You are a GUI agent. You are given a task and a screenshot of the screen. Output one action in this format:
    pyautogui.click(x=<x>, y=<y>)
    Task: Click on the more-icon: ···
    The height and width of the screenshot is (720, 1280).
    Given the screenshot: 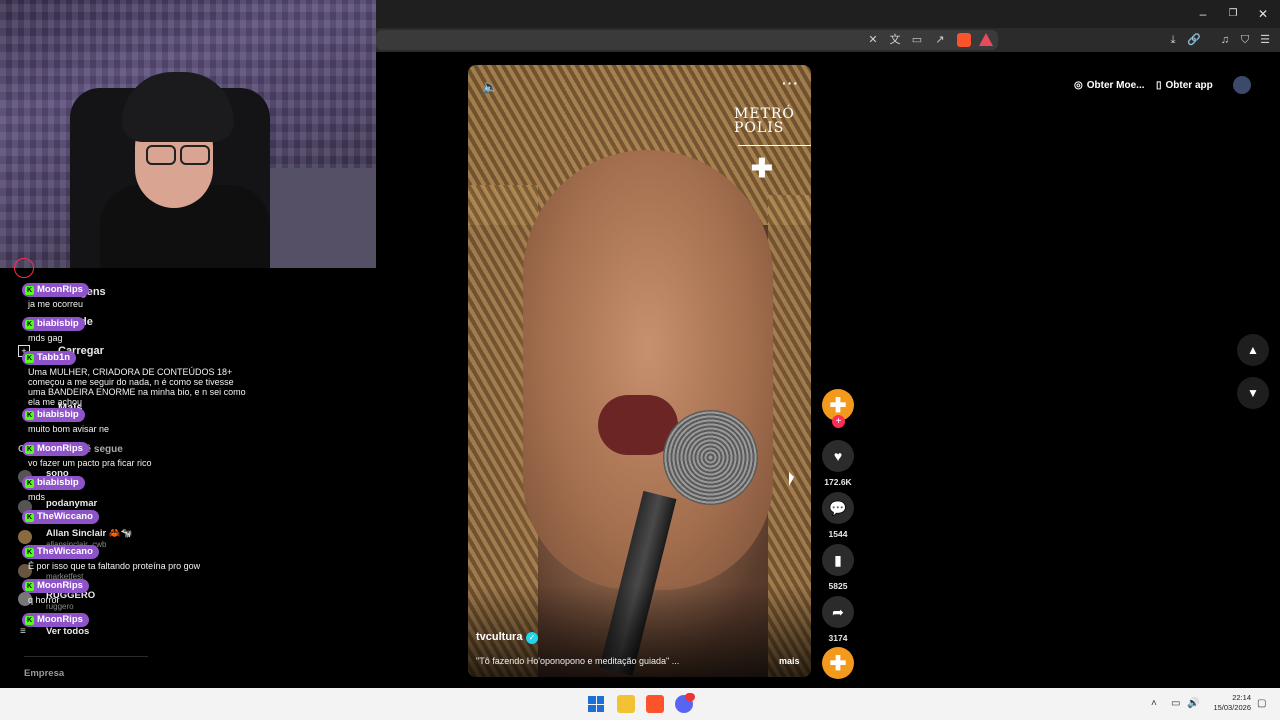 What is the action you would take?
    pyautogui.click(x=790, y=83)
    